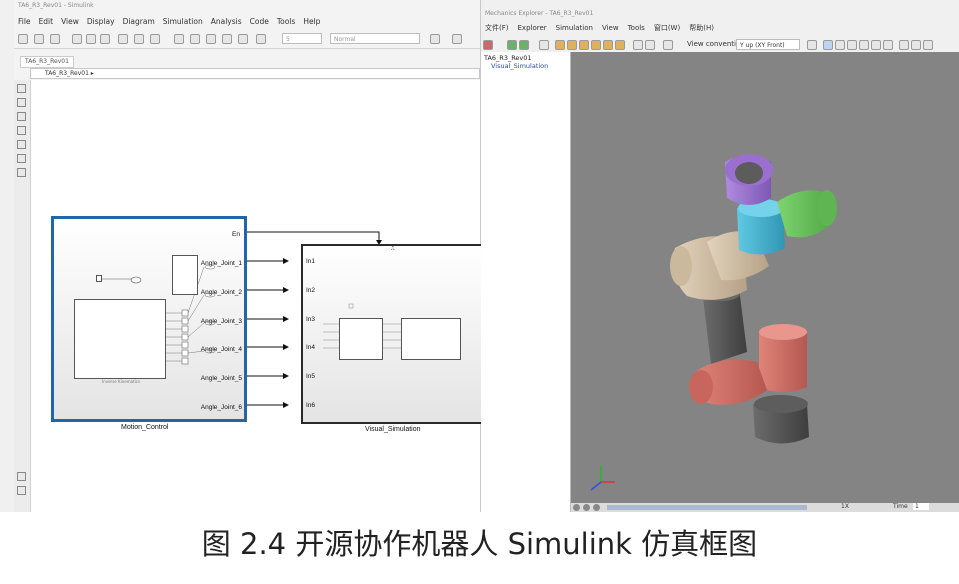 Image resolution: width=959 pixels, height=584 pixels. What do you see at coordinates (586, 507) in the screenshot?
I see `play-back-icon` at bounding box center [586, 507].